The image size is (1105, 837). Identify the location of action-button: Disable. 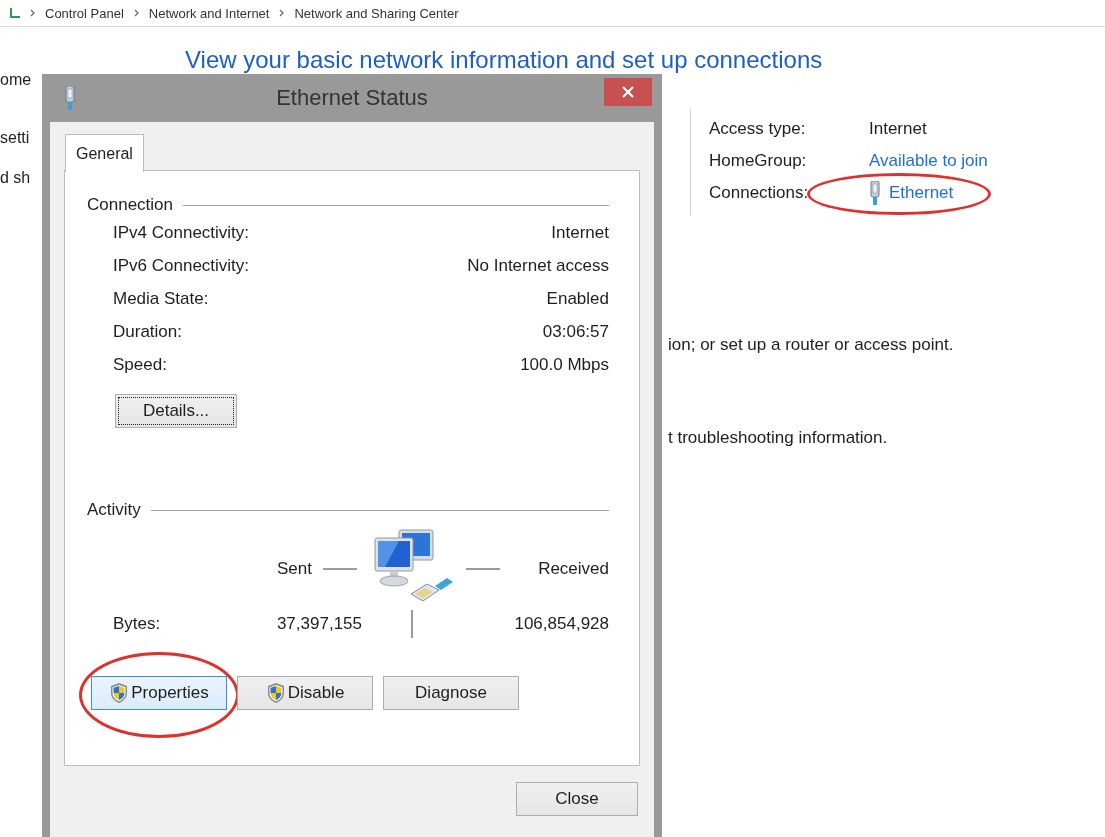
(305, 693).